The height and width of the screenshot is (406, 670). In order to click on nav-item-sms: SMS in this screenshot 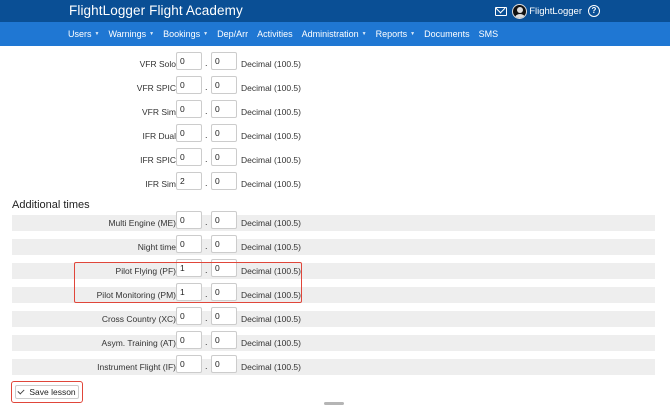, I will do `click(489, 34)`.